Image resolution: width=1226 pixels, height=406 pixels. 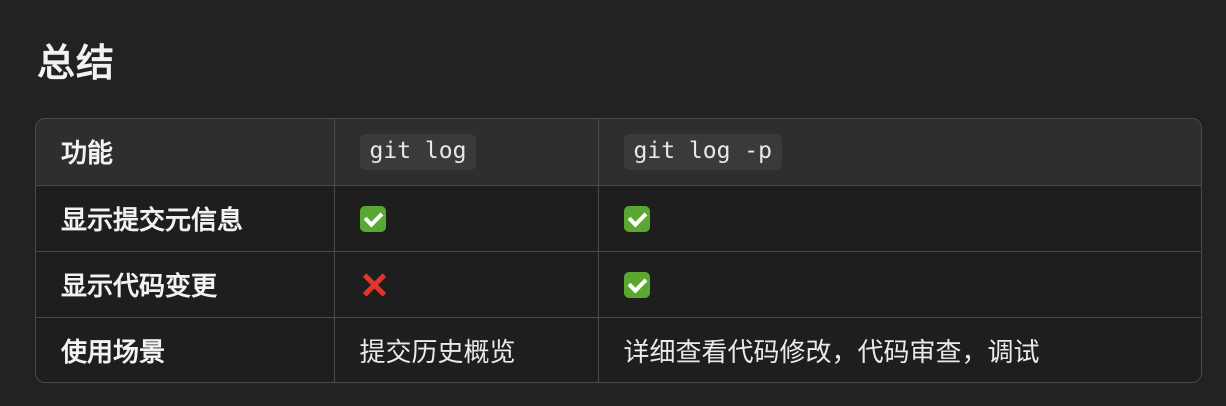 I want to click on row-label-metadata: 显示提交元信息, so click(x=185, y=218).